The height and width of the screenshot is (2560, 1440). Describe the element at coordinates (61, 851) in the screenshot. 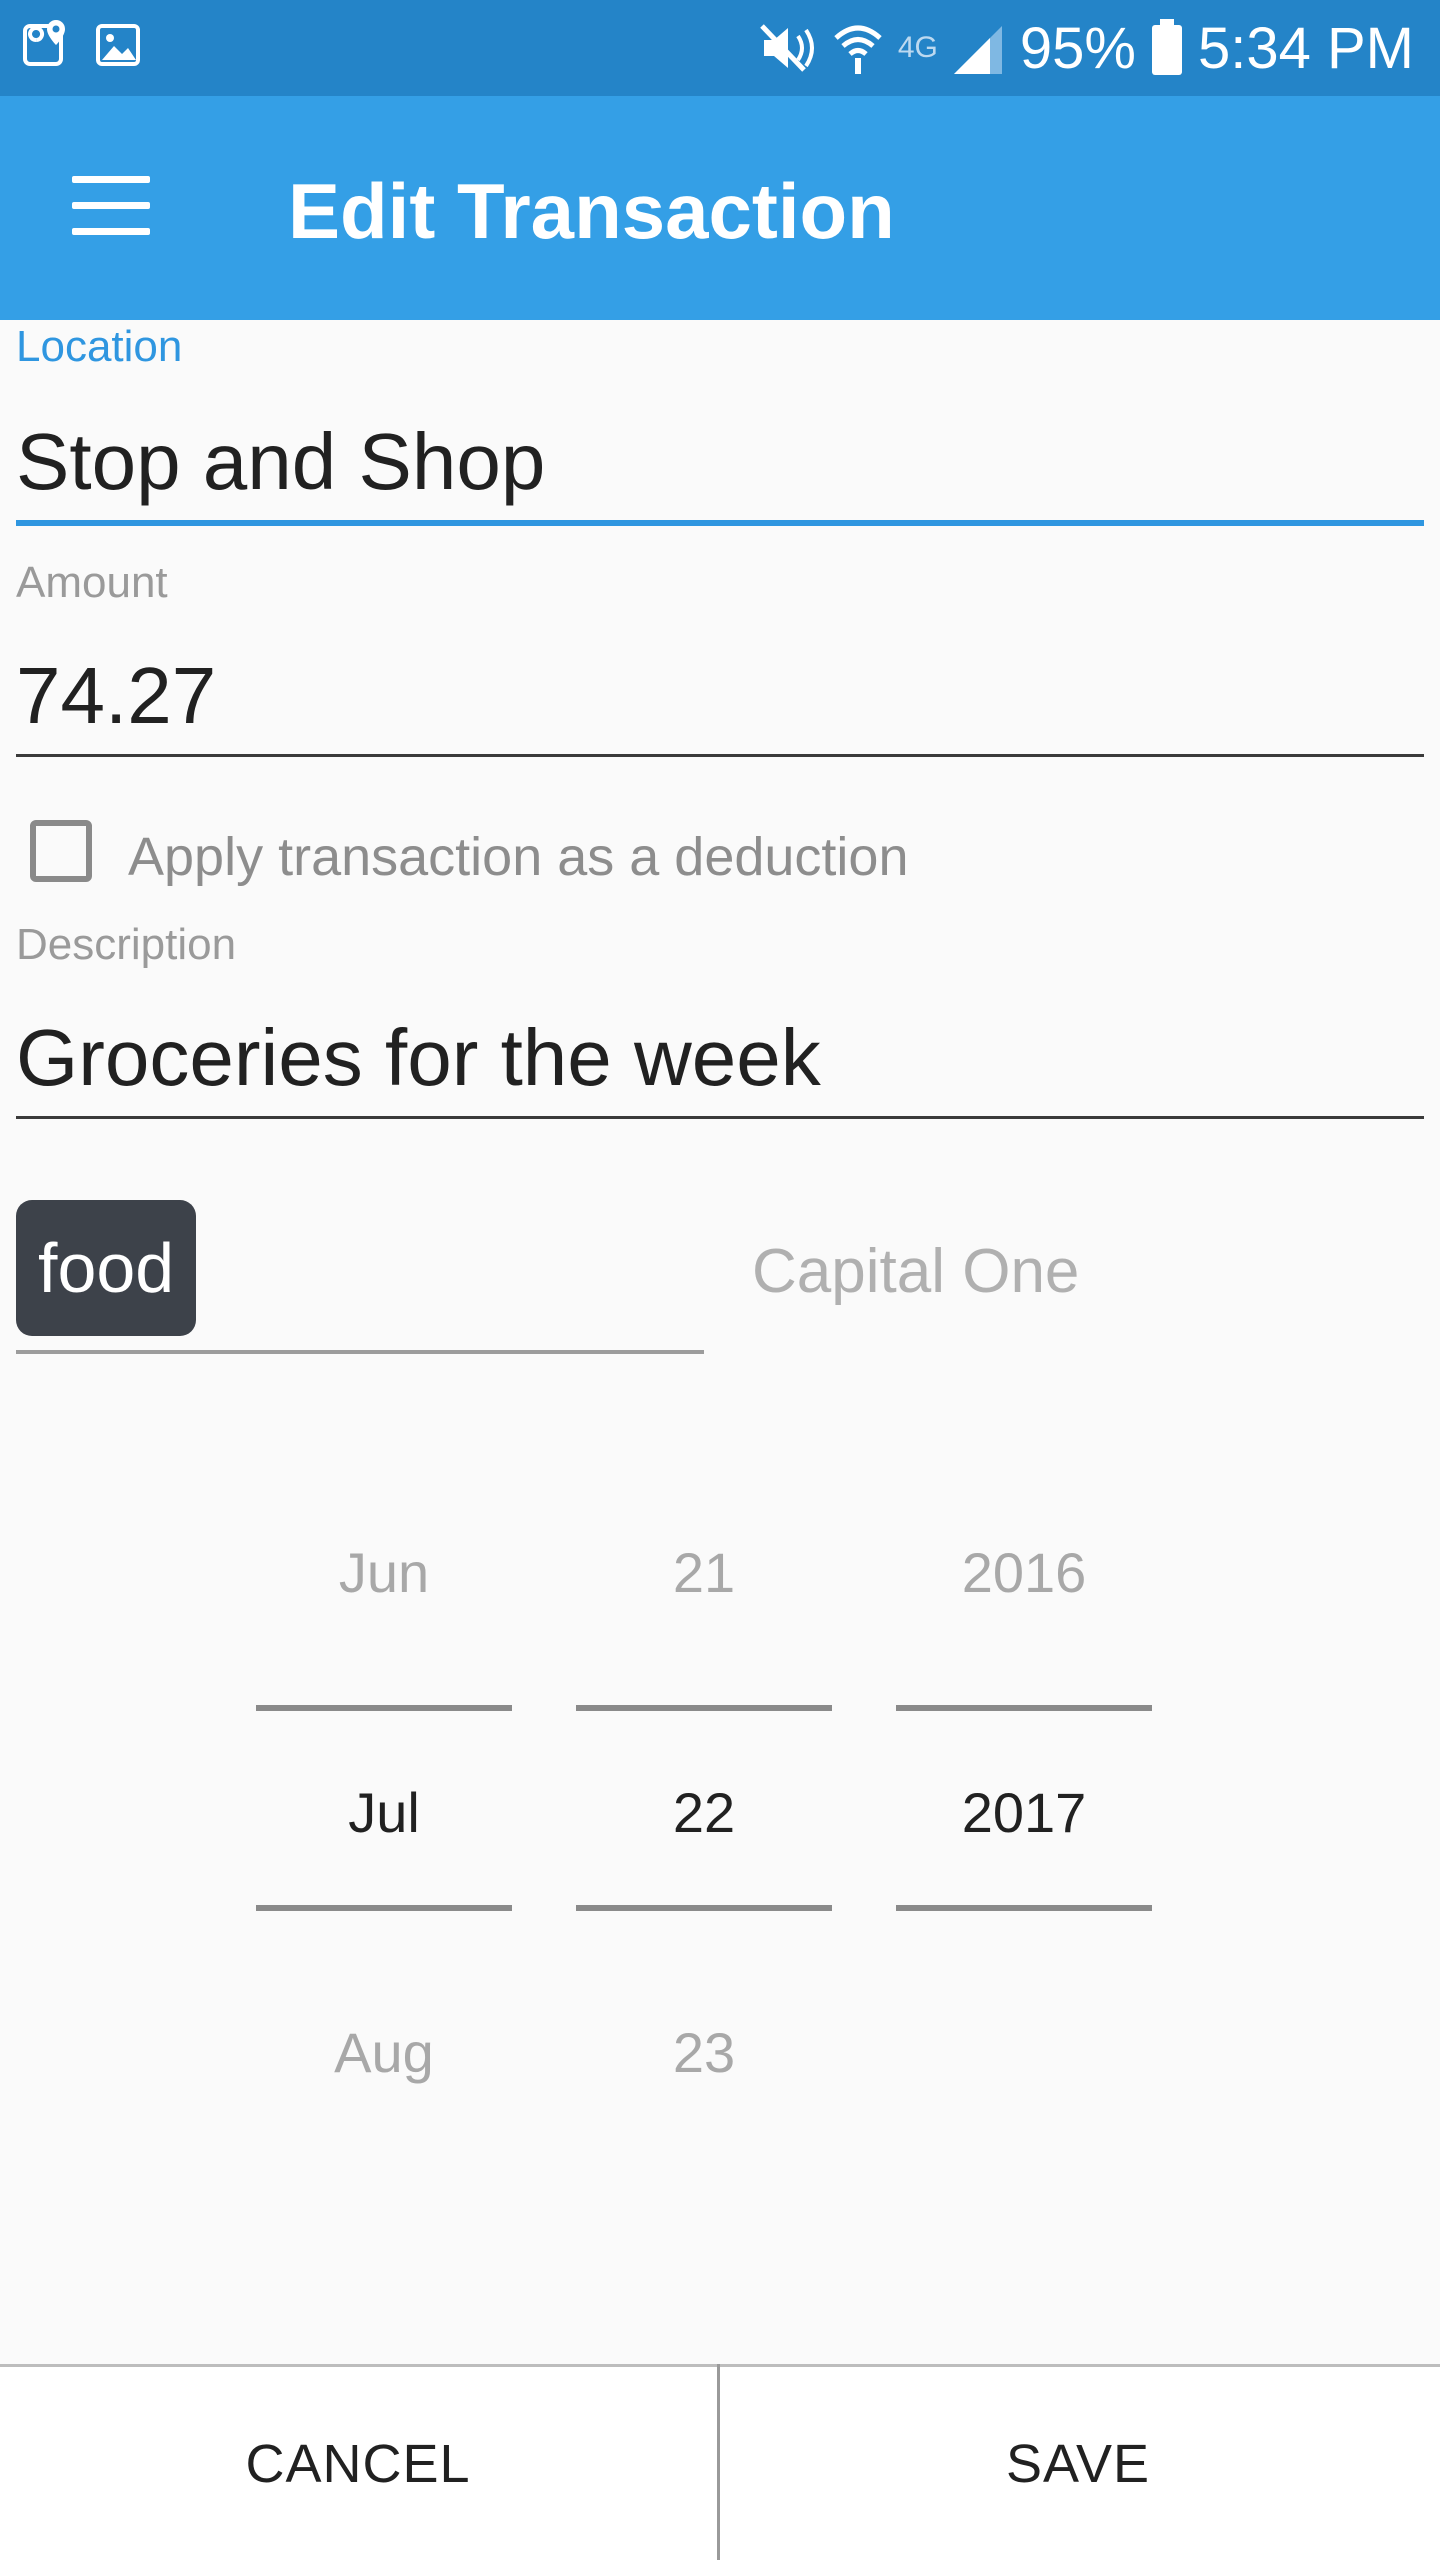

I see `deduction-checkbox` at that location.